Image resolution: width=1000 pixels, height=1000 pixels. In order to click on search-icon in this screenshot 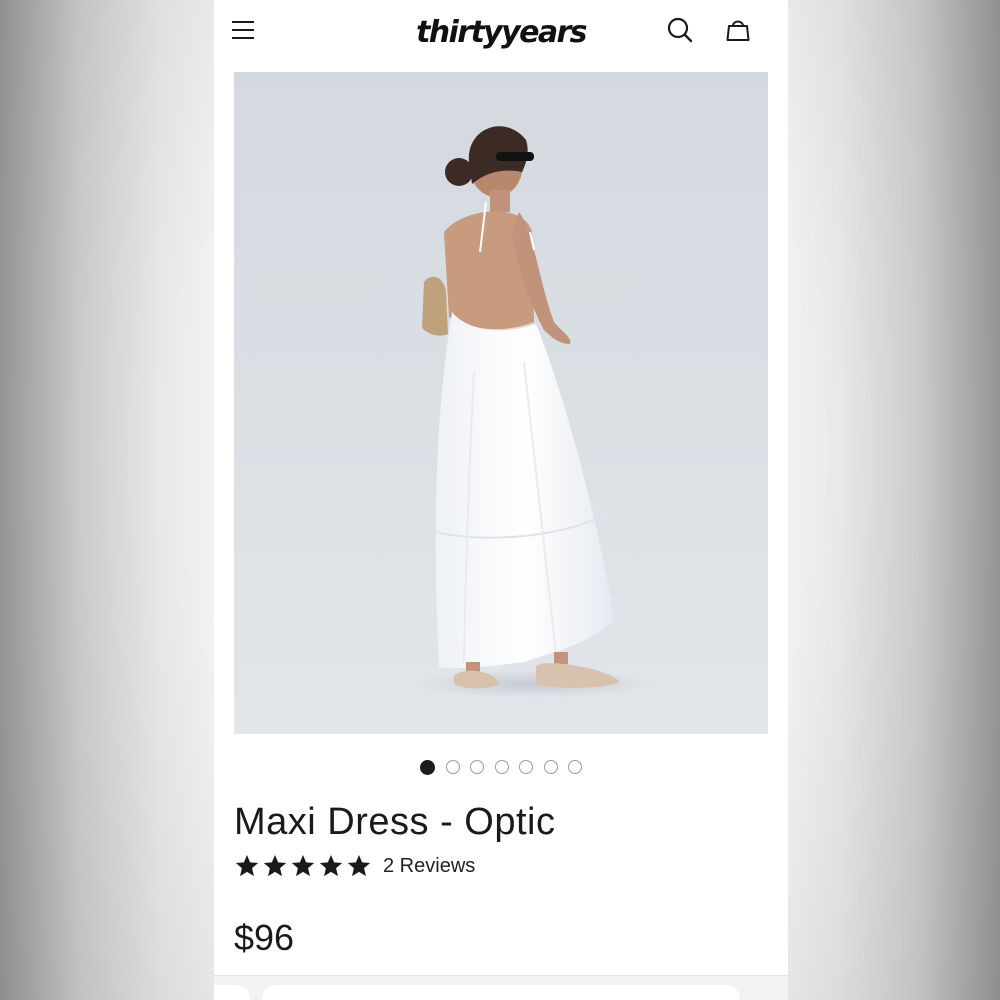, I will do `click(680, 30)`.